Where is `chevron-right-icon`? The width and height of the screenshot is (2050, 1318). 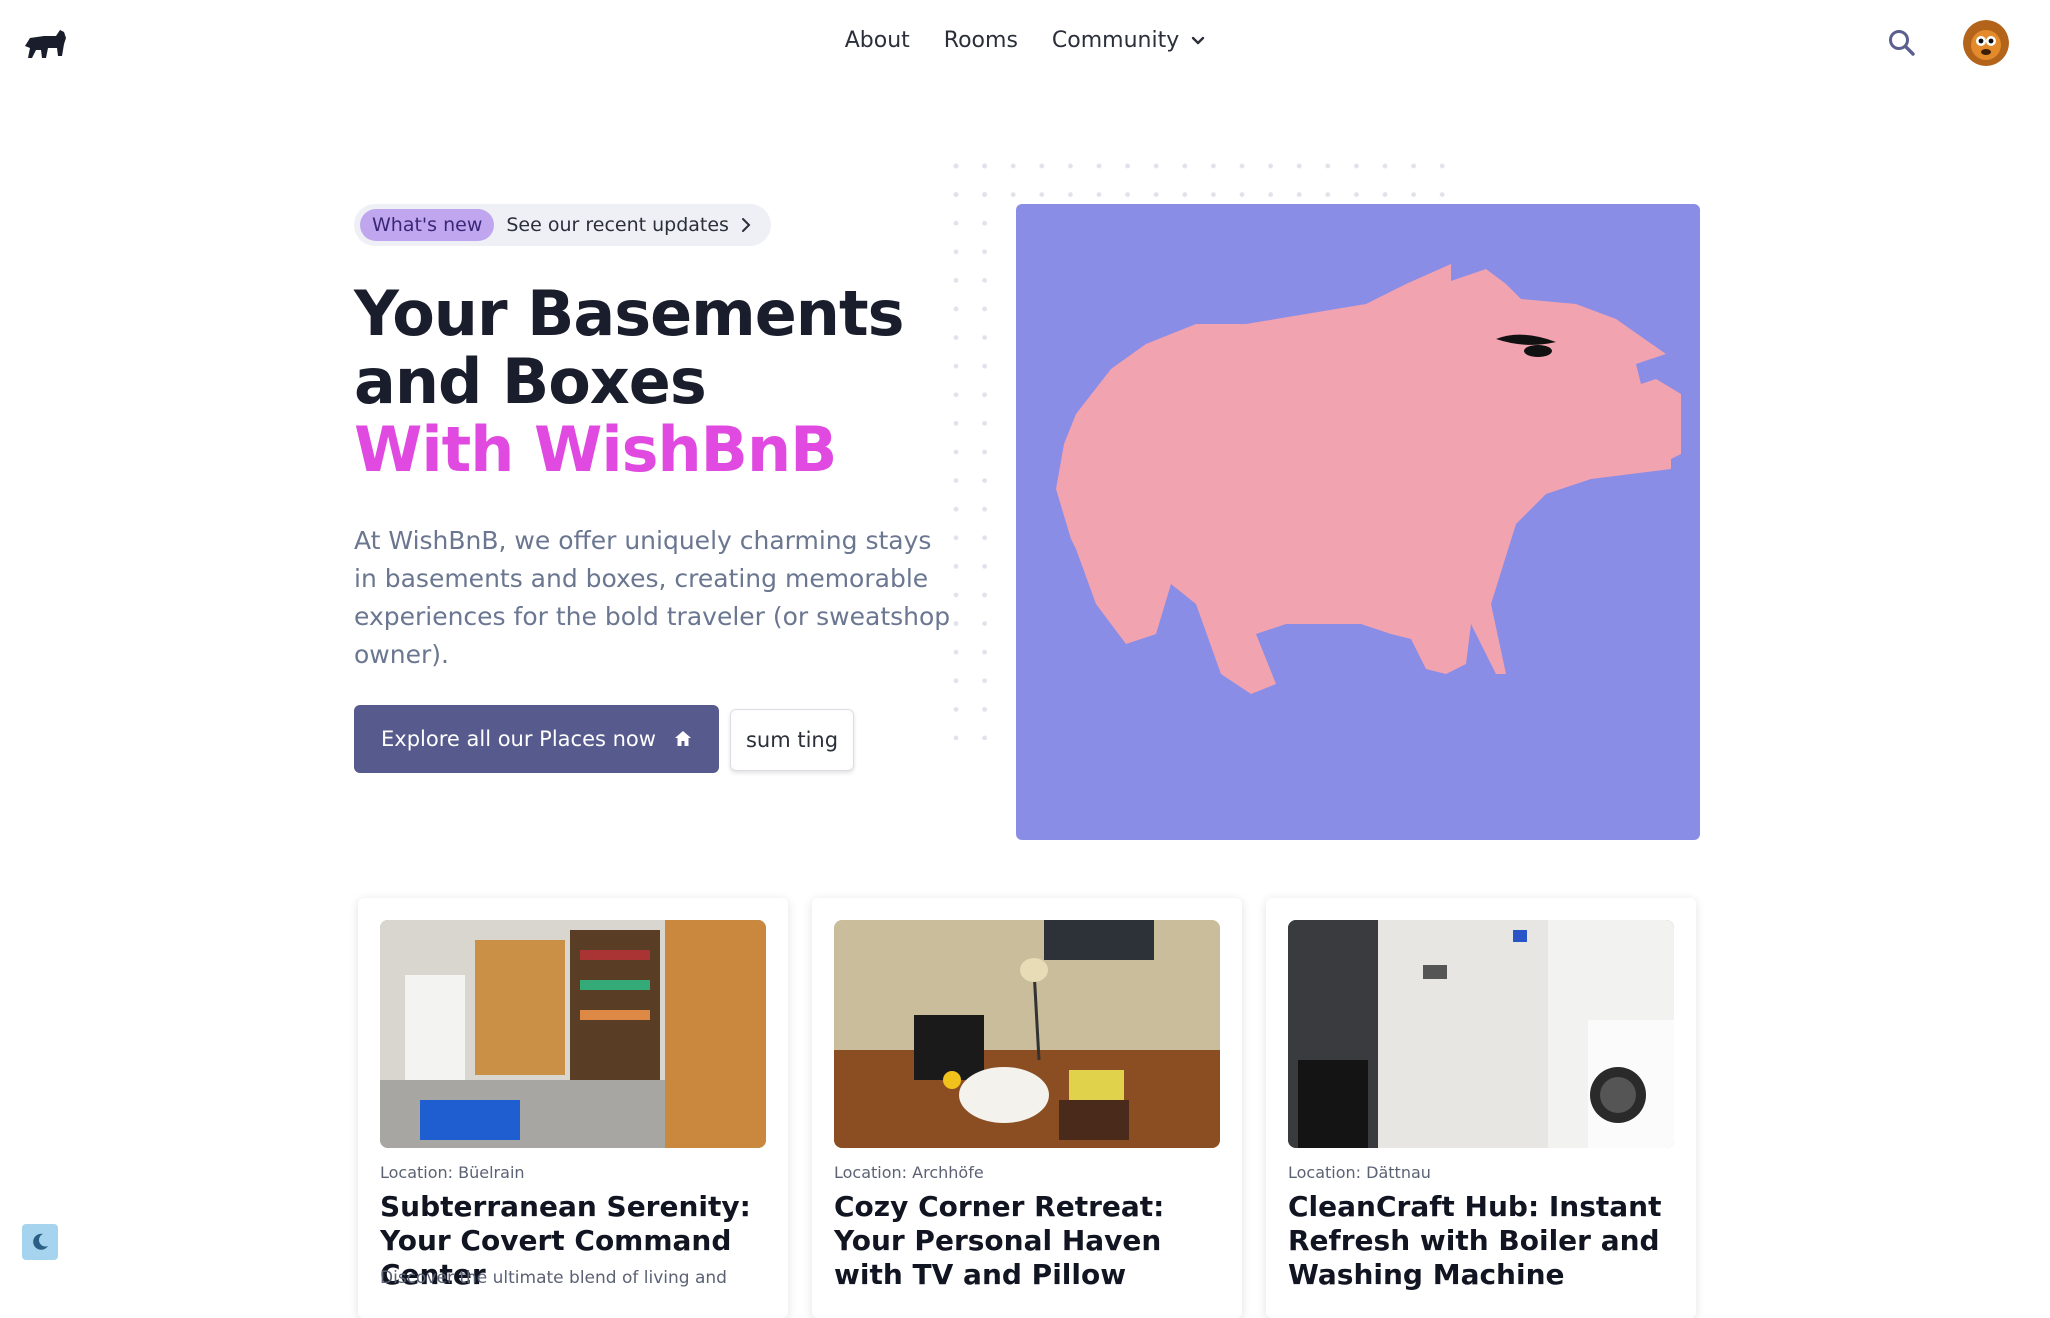
chevron-right-icon is located at coordinates (746, 225).